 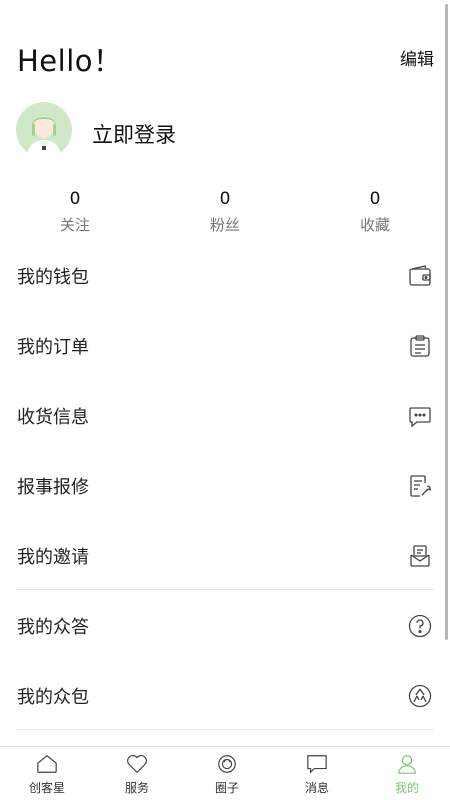 What do you see at coordinates (317, 764) in the screenshot?
I see `message-icon` at bounding box center [317, 764].